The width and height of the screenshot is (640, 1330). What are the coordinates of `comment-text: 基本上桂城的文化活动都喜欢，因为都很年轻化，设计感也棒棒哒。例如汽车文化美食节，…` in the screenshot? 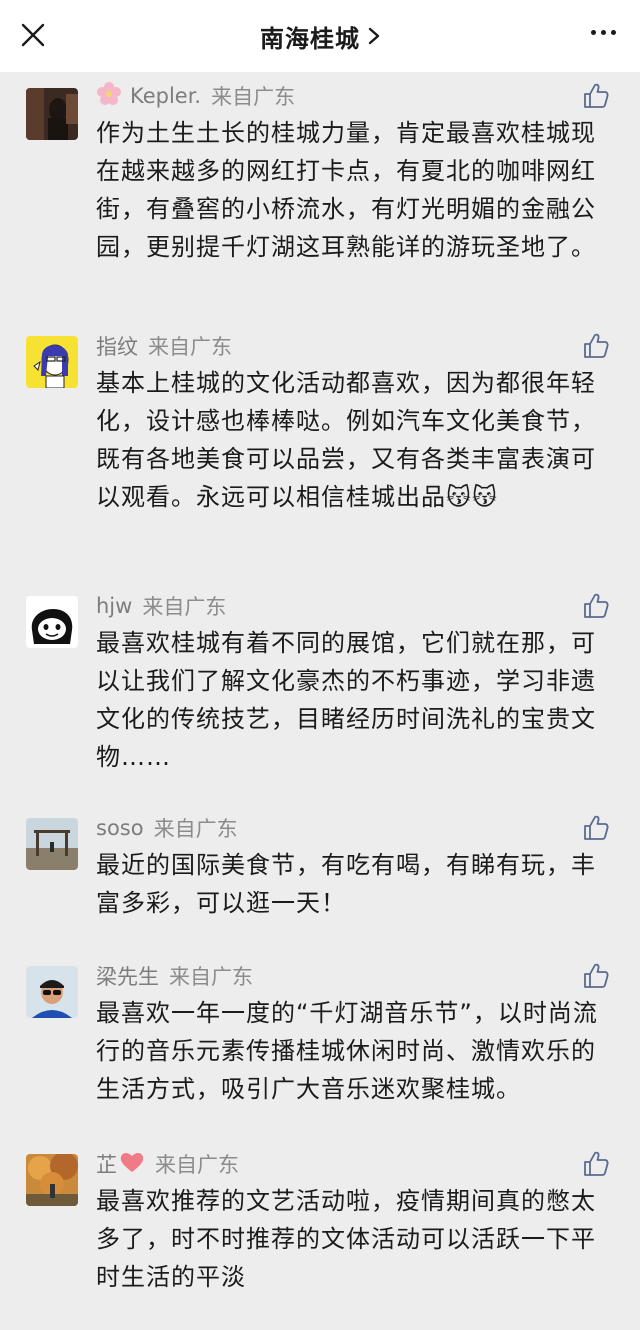 It's located at (353, 440).